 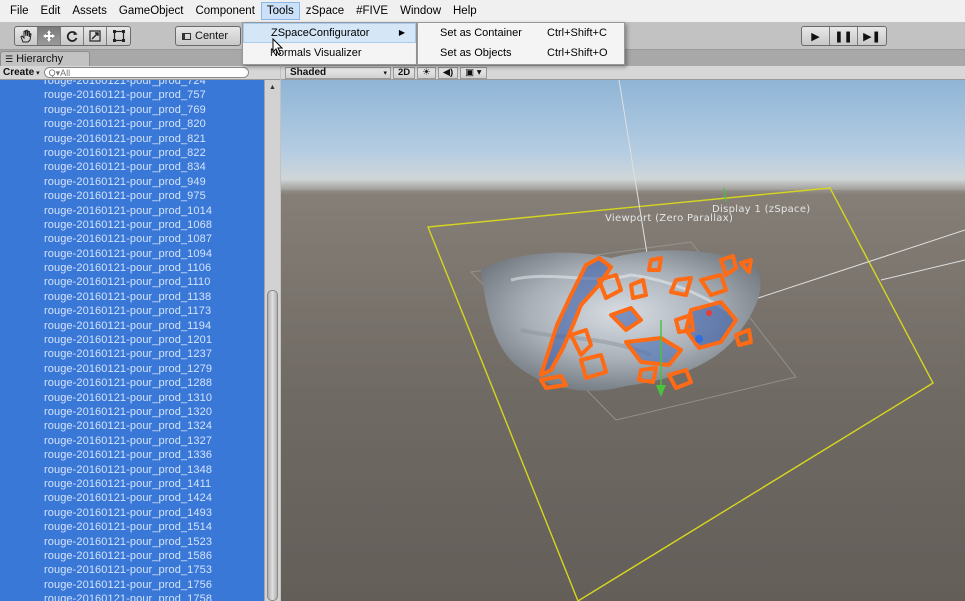 I want to click on hierarchy-item: rouge-20160121-pour_prod_1138, so click(x=132, y=297).